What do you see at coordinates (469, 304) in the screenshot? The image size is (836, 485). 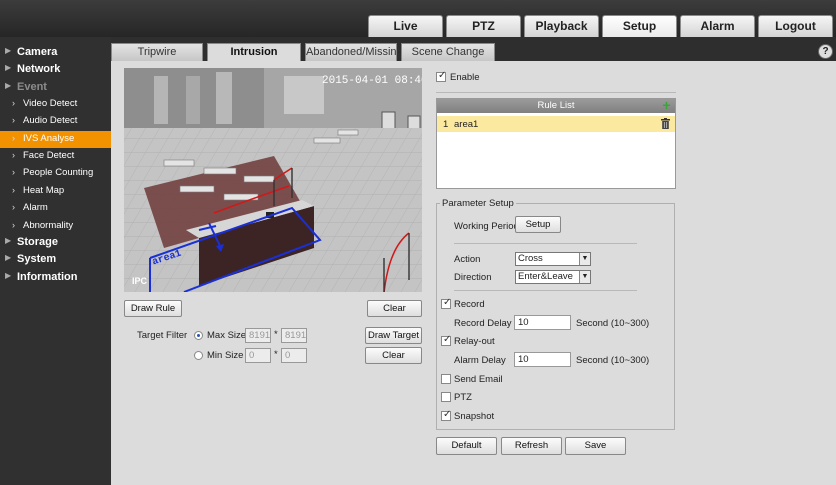 I see `record-label: Record` at bounding box center [469, 304].